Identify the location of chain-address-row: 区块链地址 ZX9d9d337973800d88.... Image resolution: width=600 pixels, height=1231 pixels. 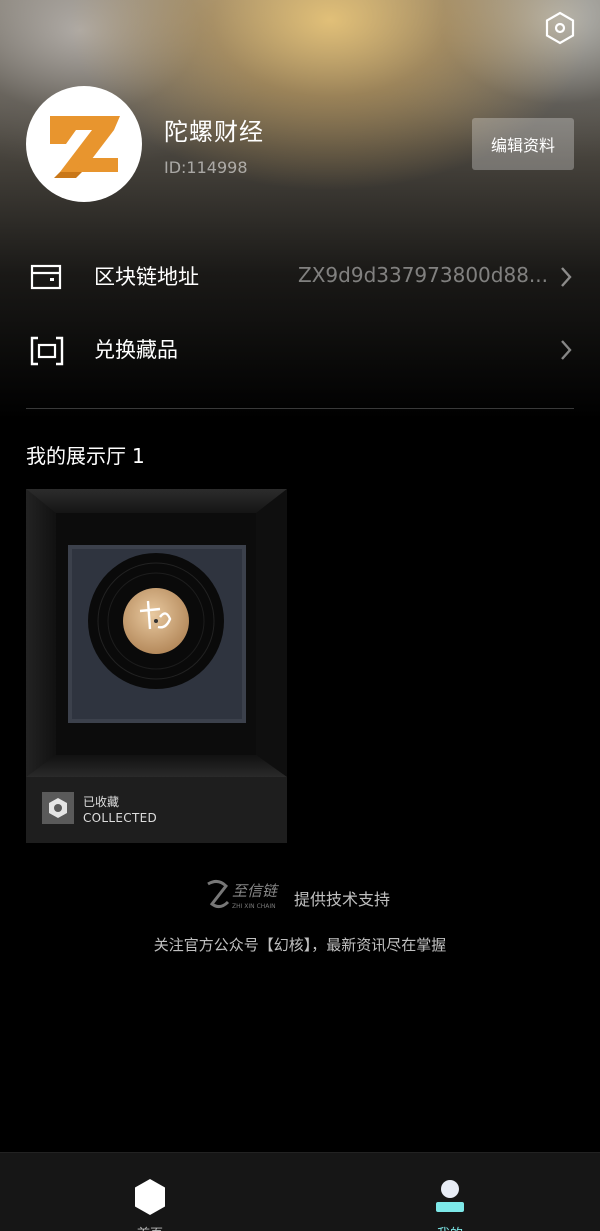
(300, 277).